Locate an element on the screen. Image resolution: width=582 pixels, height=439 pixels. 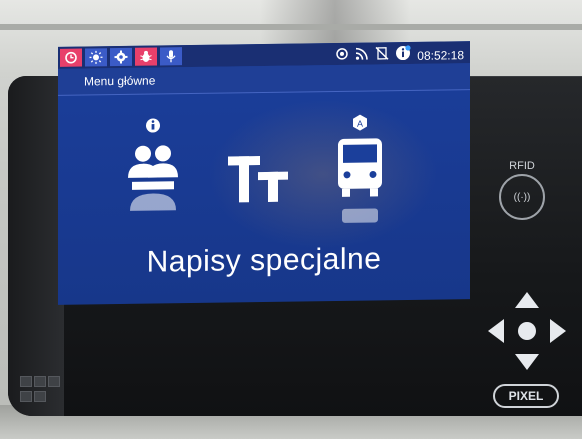
dpad-down-icon is located at coordinates (527, 362).